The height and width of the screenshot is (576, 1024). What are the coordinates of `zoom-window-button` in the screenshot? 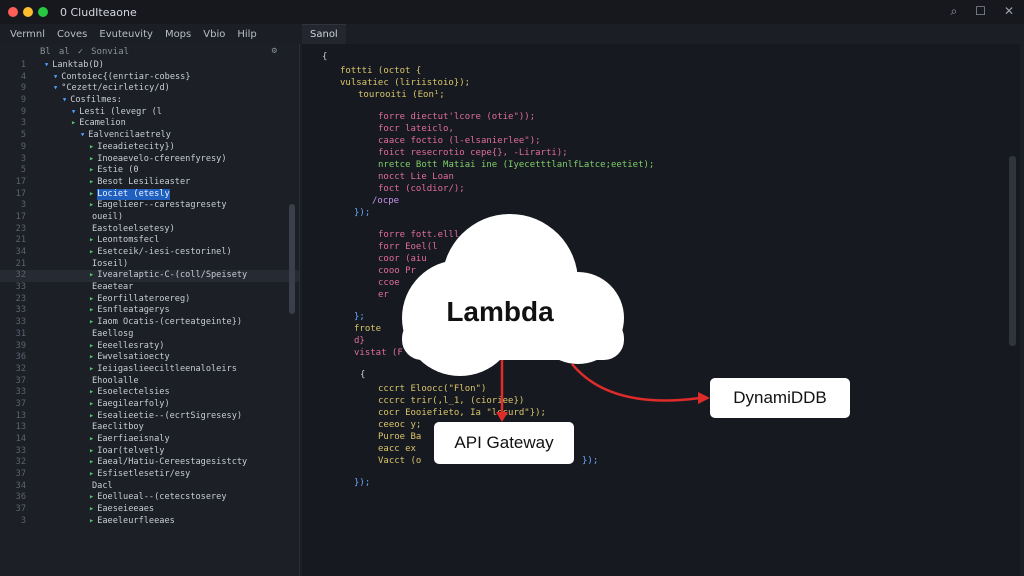 It's located at (43, 12).